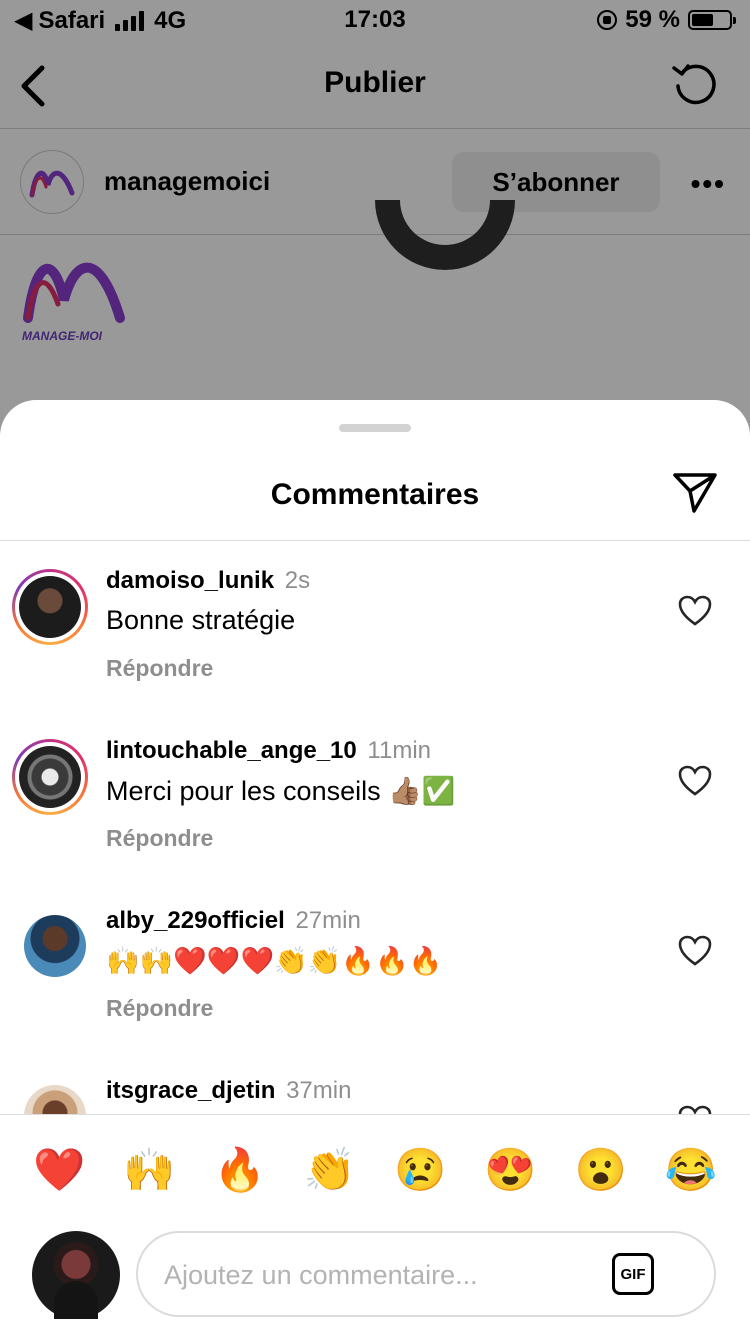 This screenshot has width=750, height=1334. I want to click on comment-text: Bonne stratégie, so click(201, 620).